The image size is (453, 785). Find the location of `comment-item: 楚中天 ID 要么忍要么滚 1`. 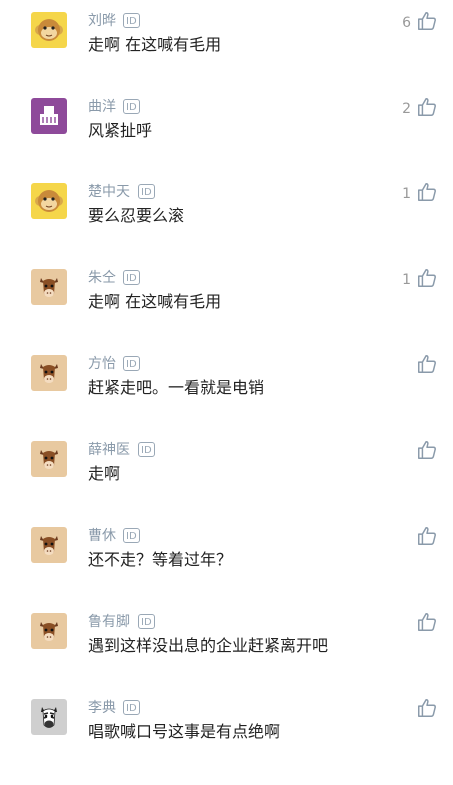

comment-item: 楚中天 ID 要么忍要么滚 1 is located at coordinates (226, 226).